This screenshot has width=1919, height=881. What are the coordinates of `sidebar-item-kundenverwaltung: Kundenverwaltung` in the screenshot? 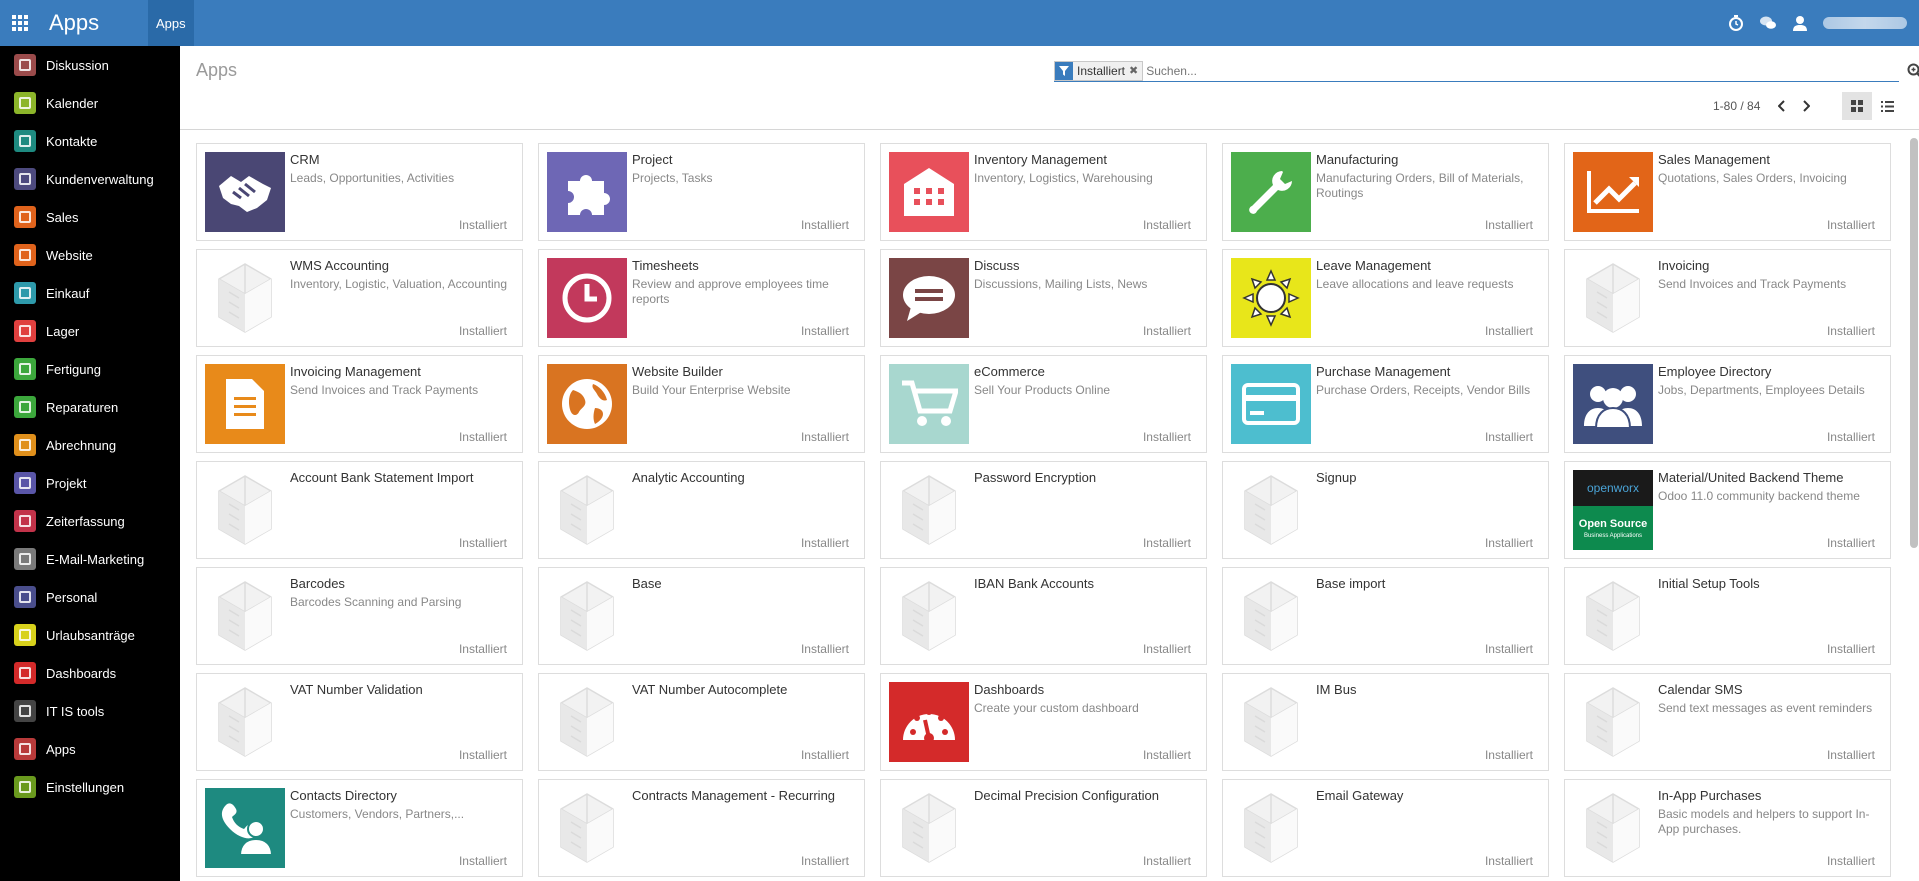 It's located at (90, 179).